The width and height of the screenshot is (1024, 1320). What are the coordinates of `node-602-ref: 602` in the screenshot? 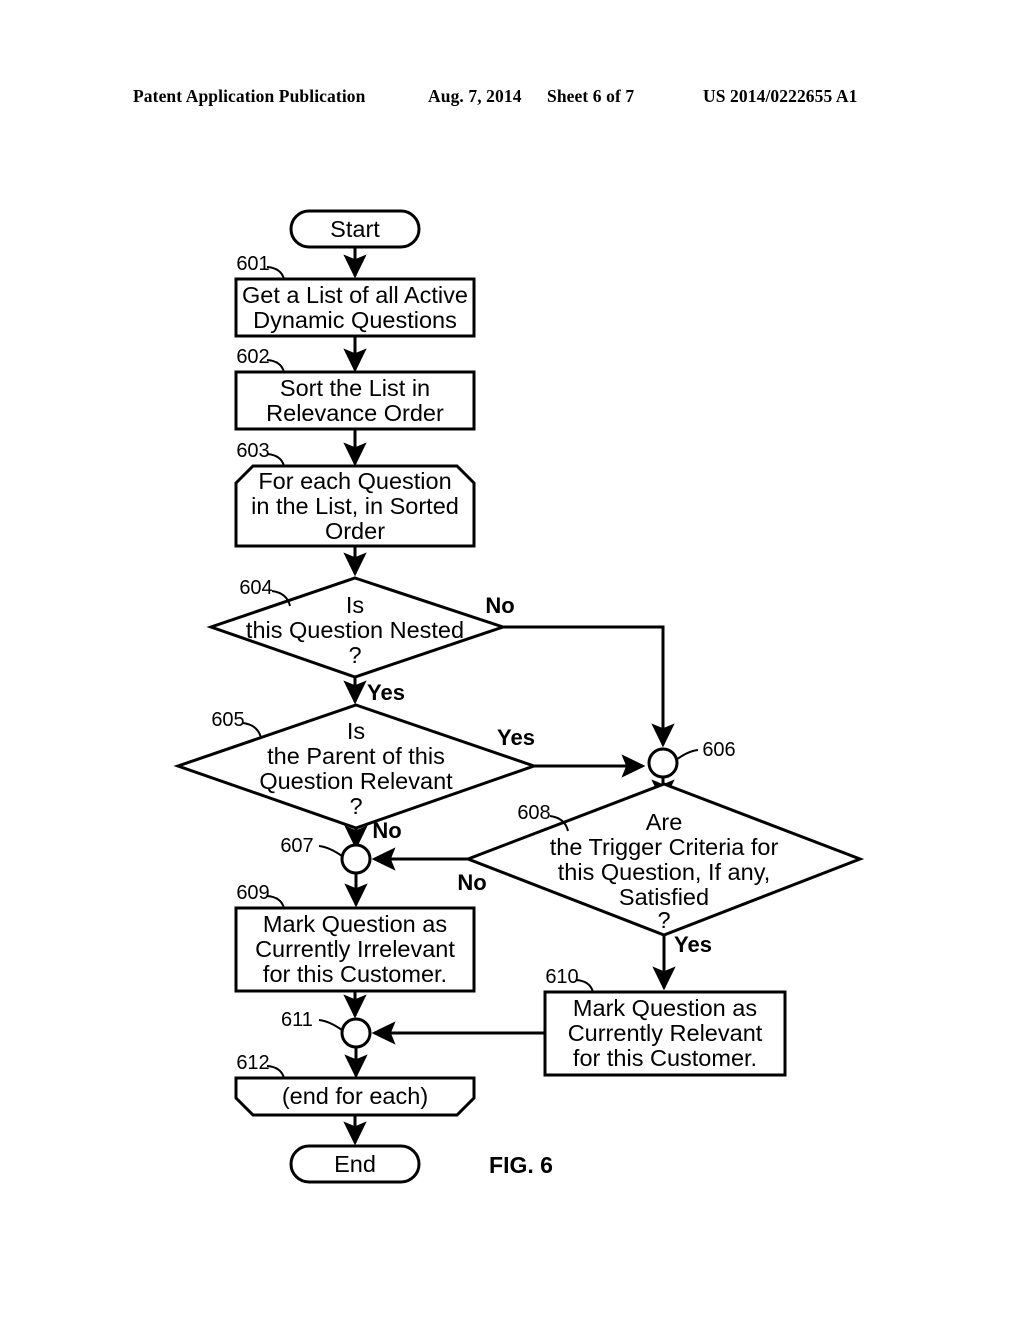 It's located at (252, 357).